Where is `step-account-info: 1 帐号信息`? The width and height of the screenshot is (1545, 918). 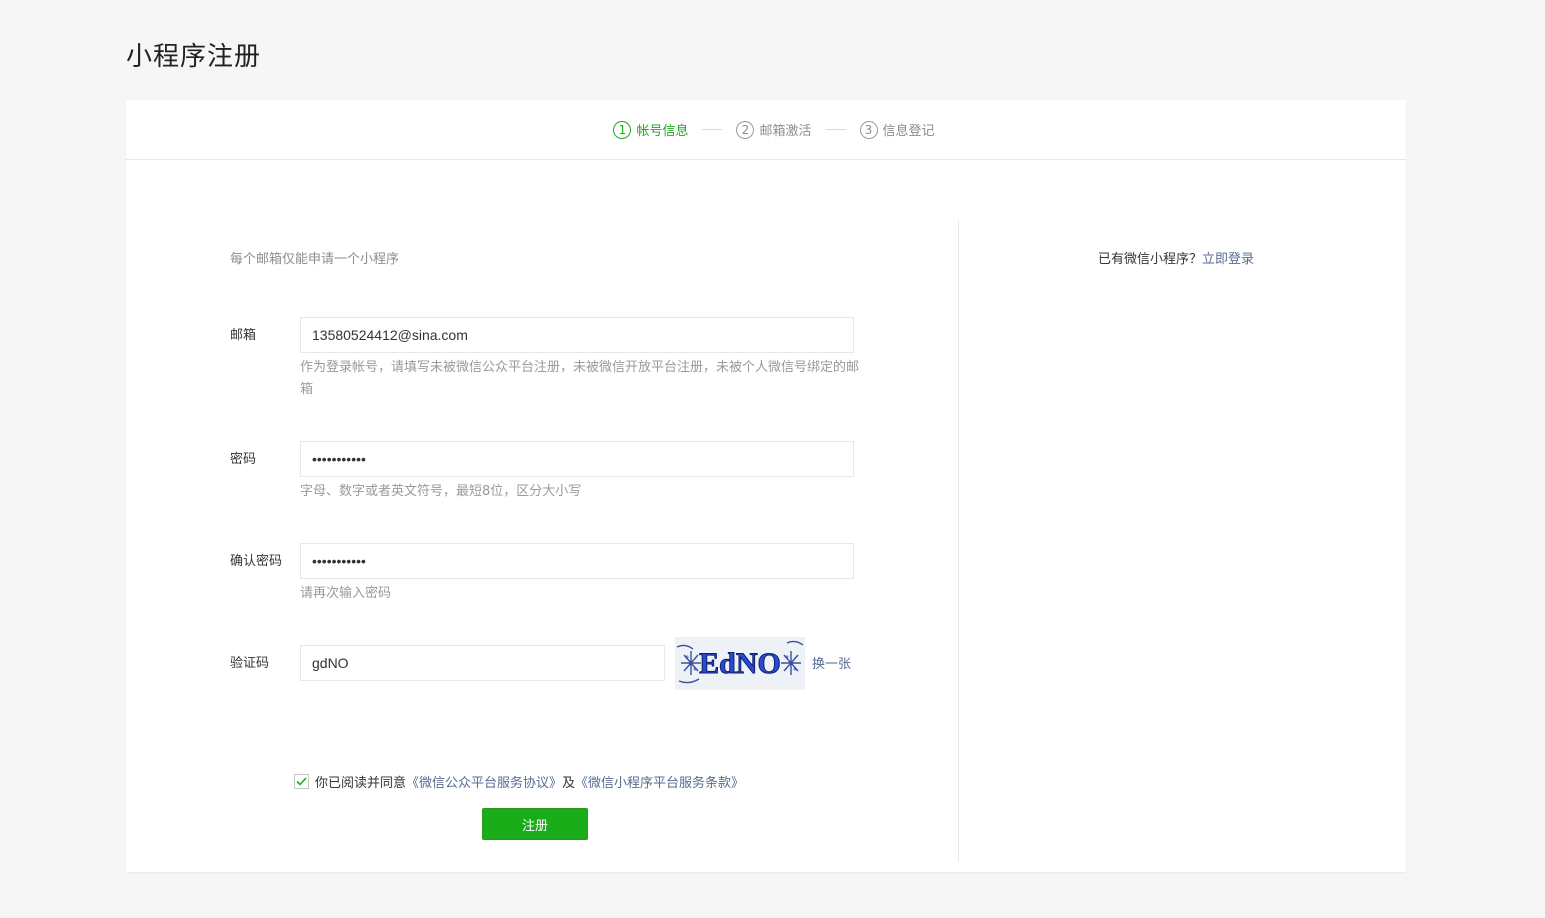 step-account-info: 1 帐号信息 is located at coordinates (650, 129).